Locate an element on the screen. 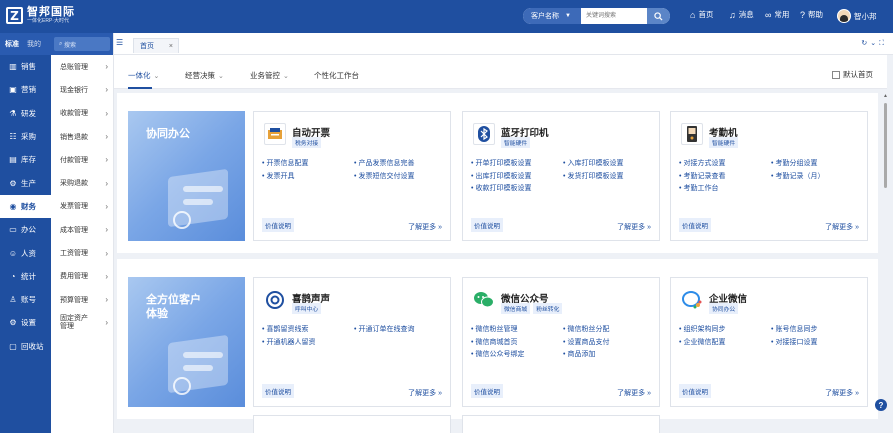 The width and height of the screenshot is (893, 433). sidebar-tab-mine: 我的 is located at coordinates (34, 44).